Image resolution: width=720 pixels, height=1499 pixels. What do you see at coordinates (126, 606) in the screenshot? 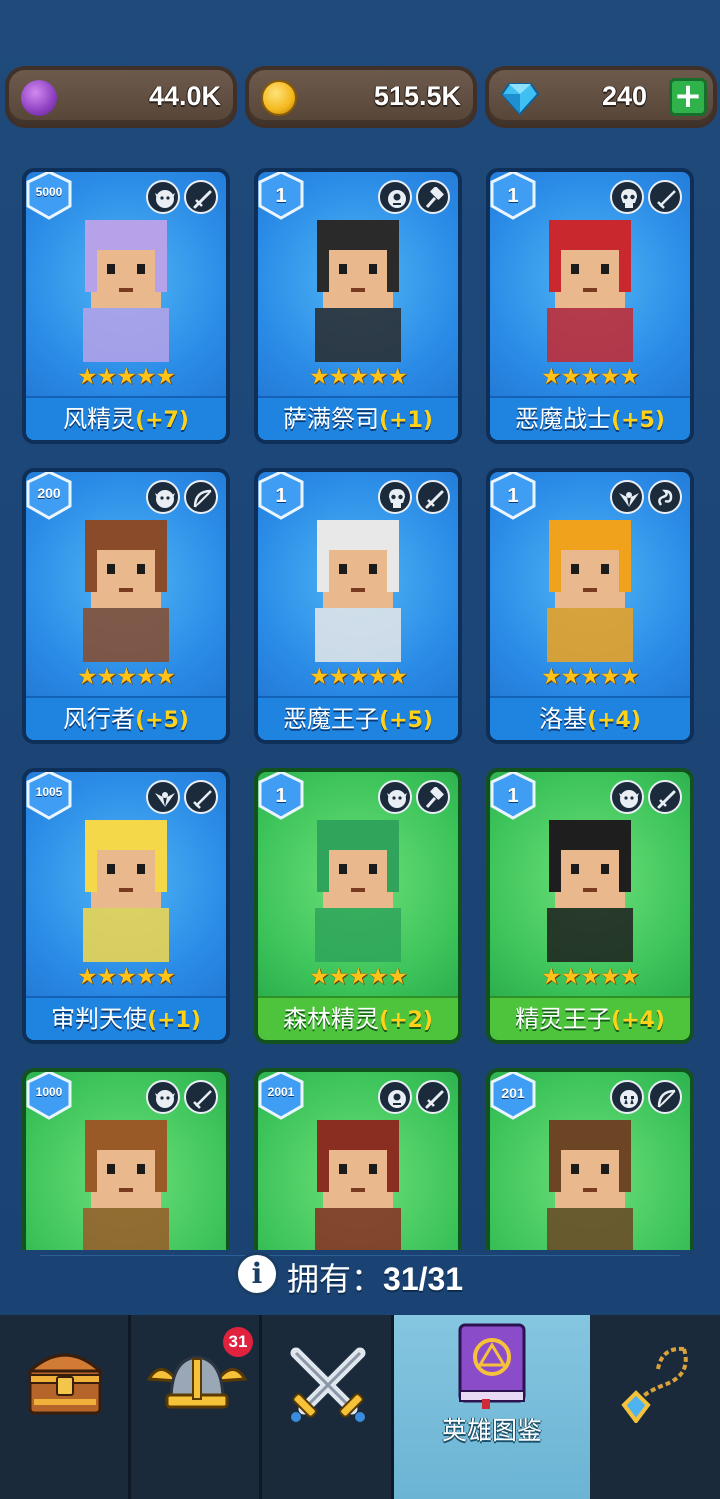
I see `hero-card: 200 ★★★★★ 风行者(+5)` at bounding box center [126, 606].